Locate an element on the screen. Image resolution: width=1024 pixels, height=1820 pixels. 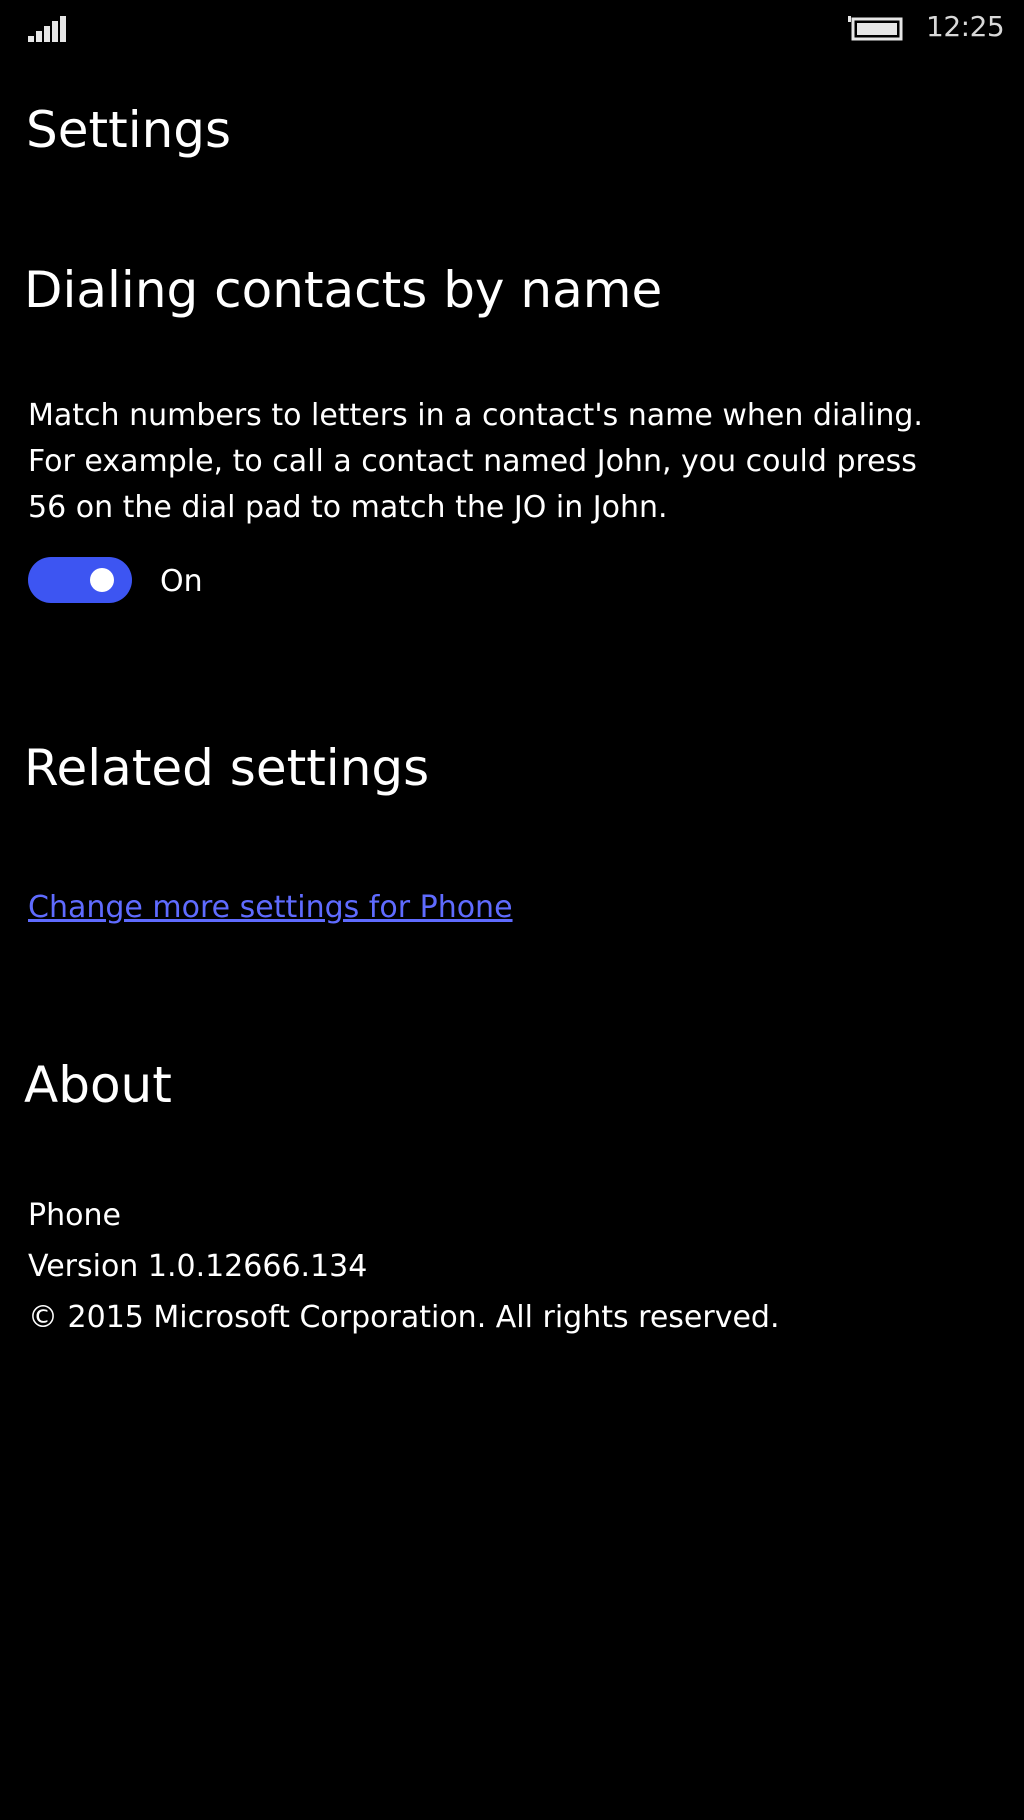
dialing-section-header: Dialing contacts by name is located at coordinates (343, 290).